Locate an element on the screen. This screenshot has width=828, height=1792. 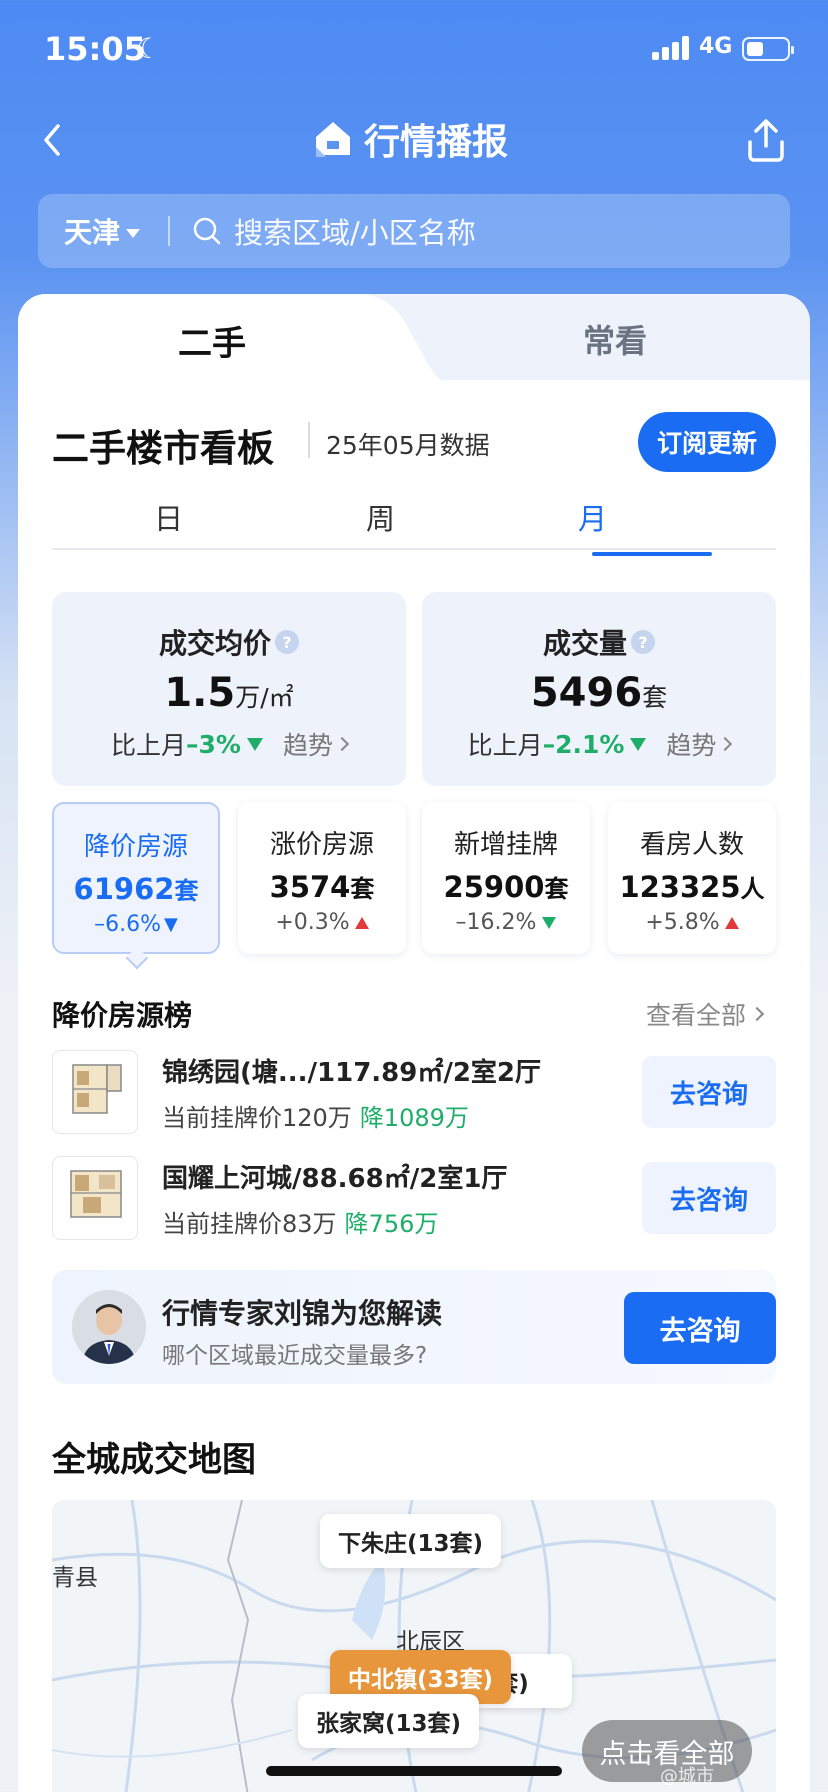
stat-label: 成交均价? is located at coordinates (229, 642).